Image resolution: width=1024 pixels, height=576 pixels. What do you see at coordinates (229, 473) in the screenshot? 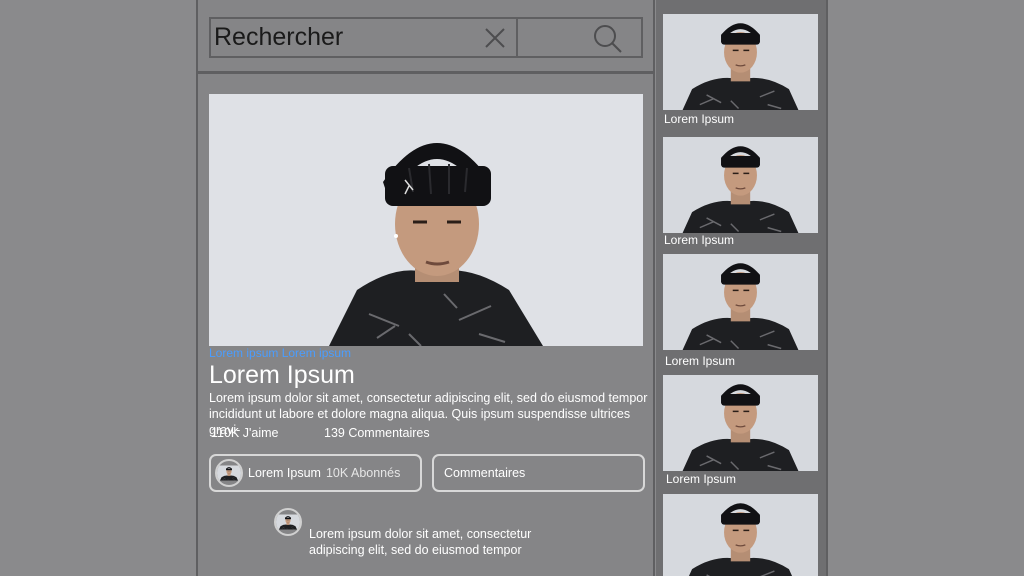
I see `avatar` at bounding box center [229, 473].